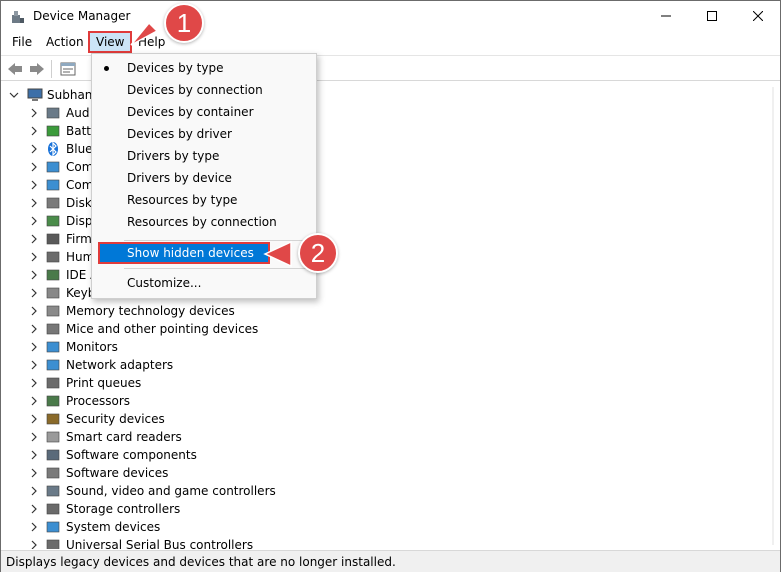 This screenshot has height=572, width=781. Describe the element at coordinates (53, 149) in the screenshot. I see `bluetooth-icon` at that location.